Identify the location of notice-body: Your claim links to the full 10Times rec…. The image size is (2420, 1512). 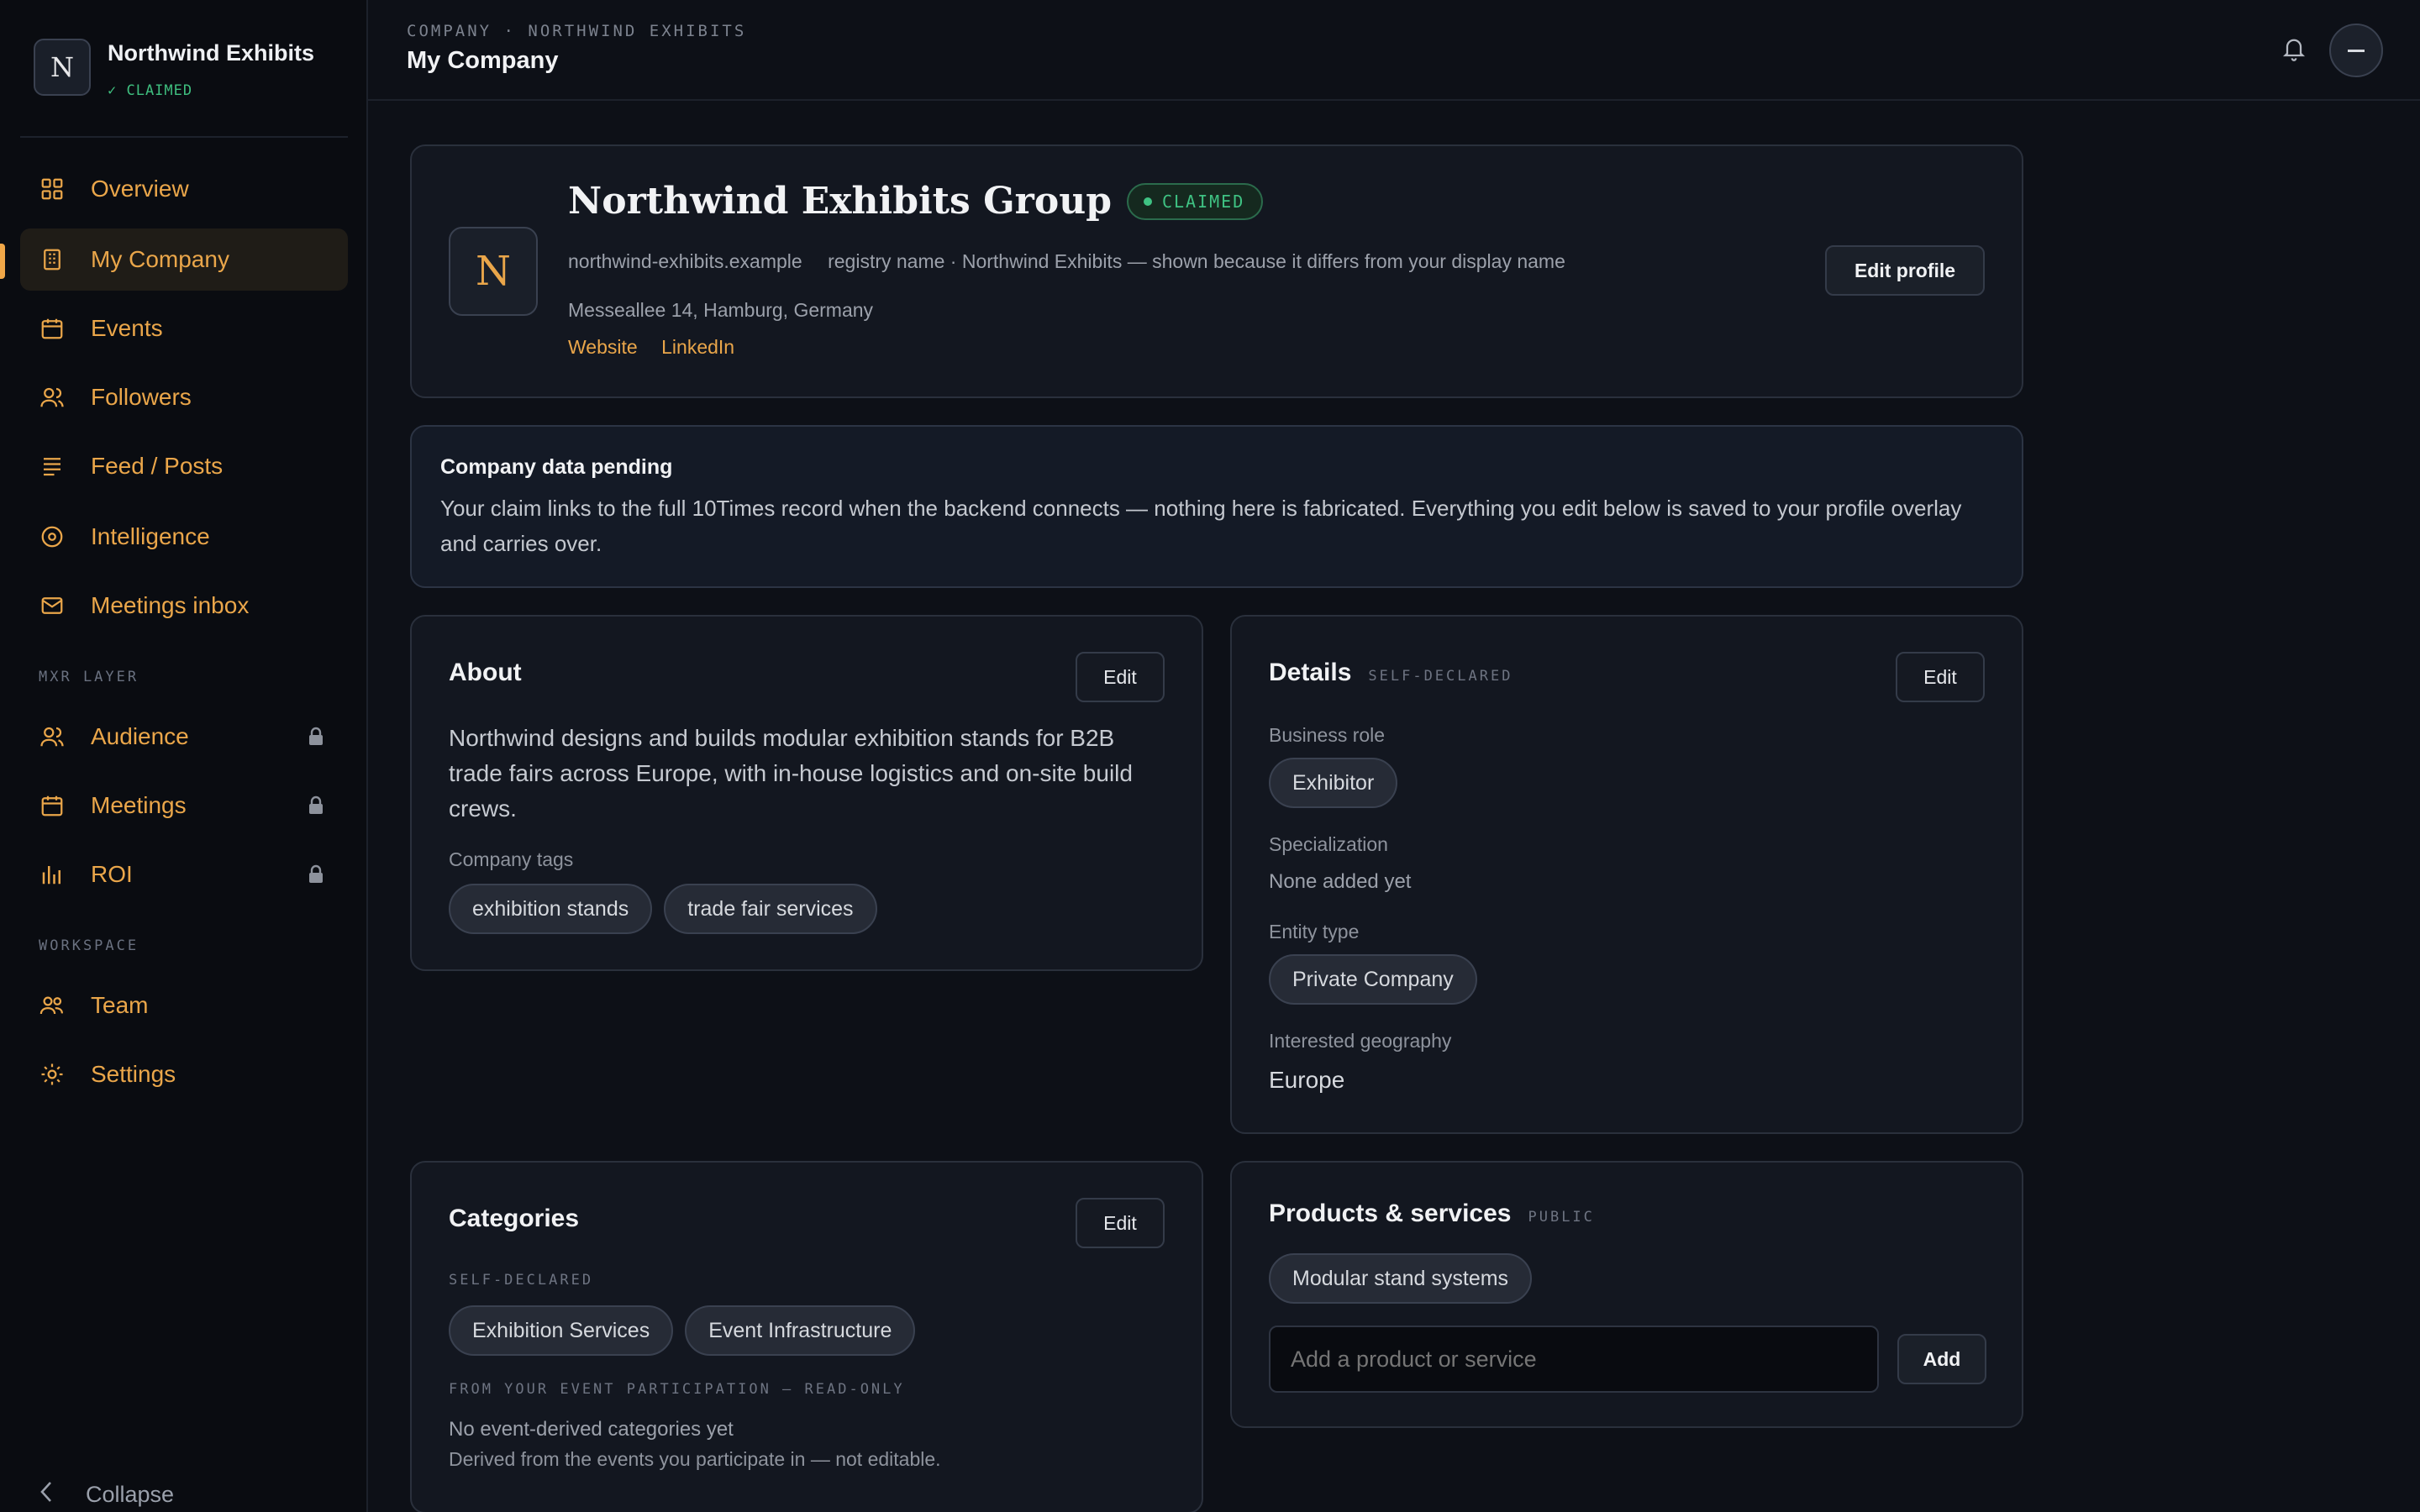
(1201, 526).